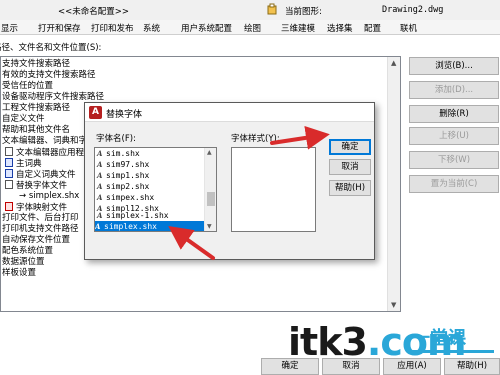  Describe the element at coordinates (125, 197) in the screenshot. I see `font-list-item: Asimpex.shx` at that location.